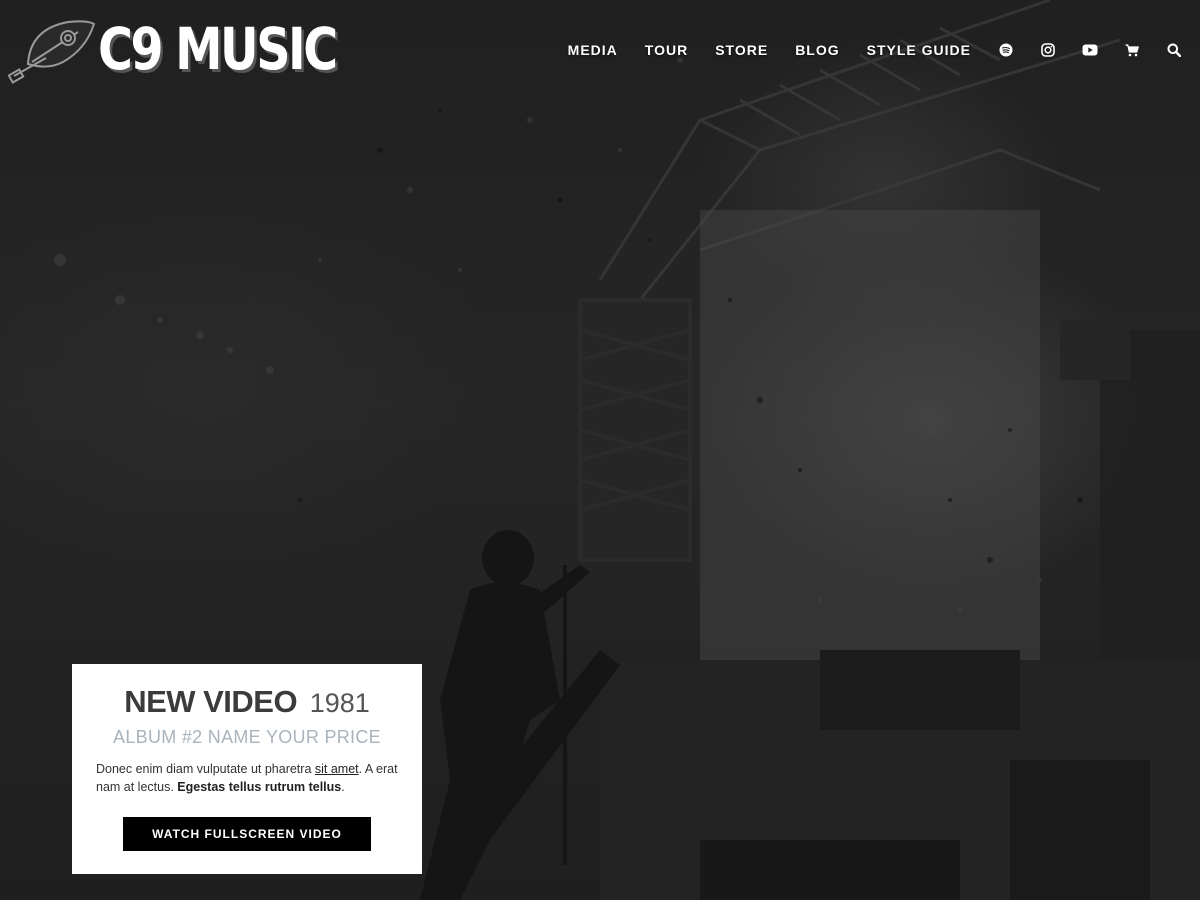 This screenshot has width=1200, height=900. I want to click on card-body-link: sit amet, so click(337, 769).